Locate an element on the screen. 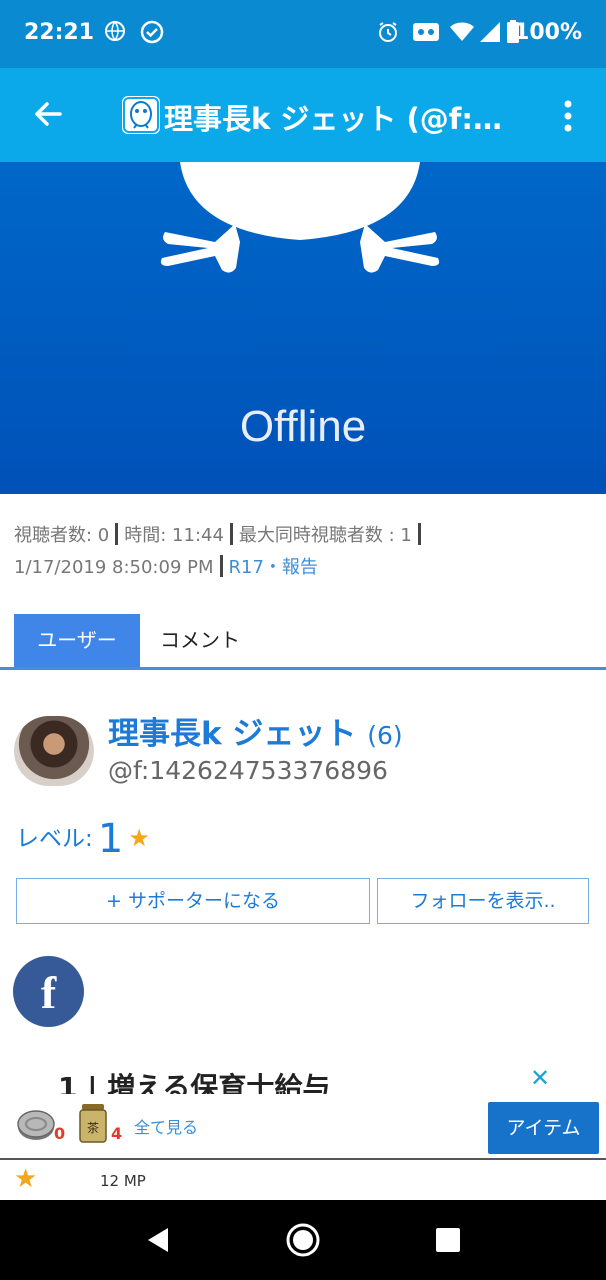 The height and width of the screenshot is (1280, 606). check-circle-icon is located at coordinates (152, 32).